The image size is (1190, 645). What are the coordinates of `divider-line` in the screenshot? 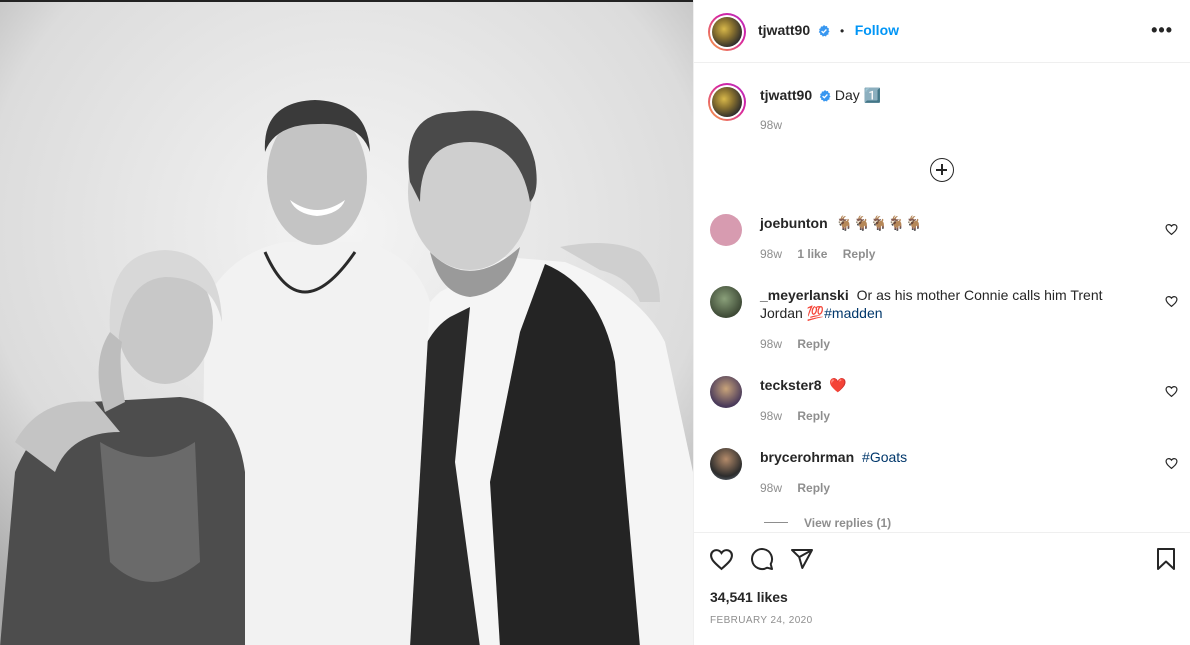 It's located at (776, 522).